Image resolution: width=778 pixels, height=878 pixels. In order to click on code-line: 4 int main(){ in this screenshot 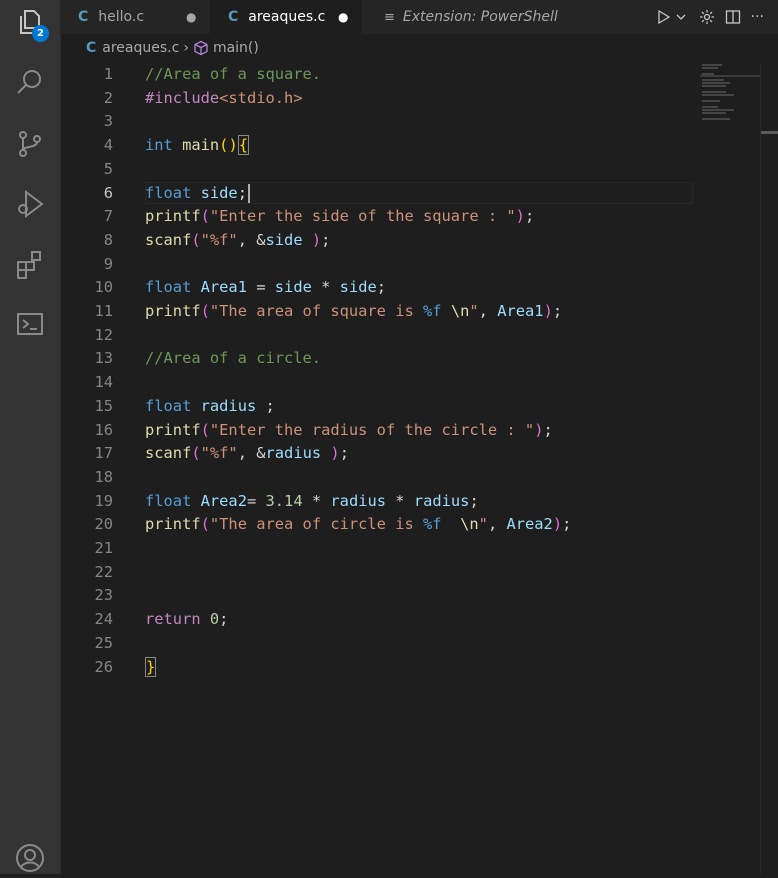, I will do `click(410, 146)`.